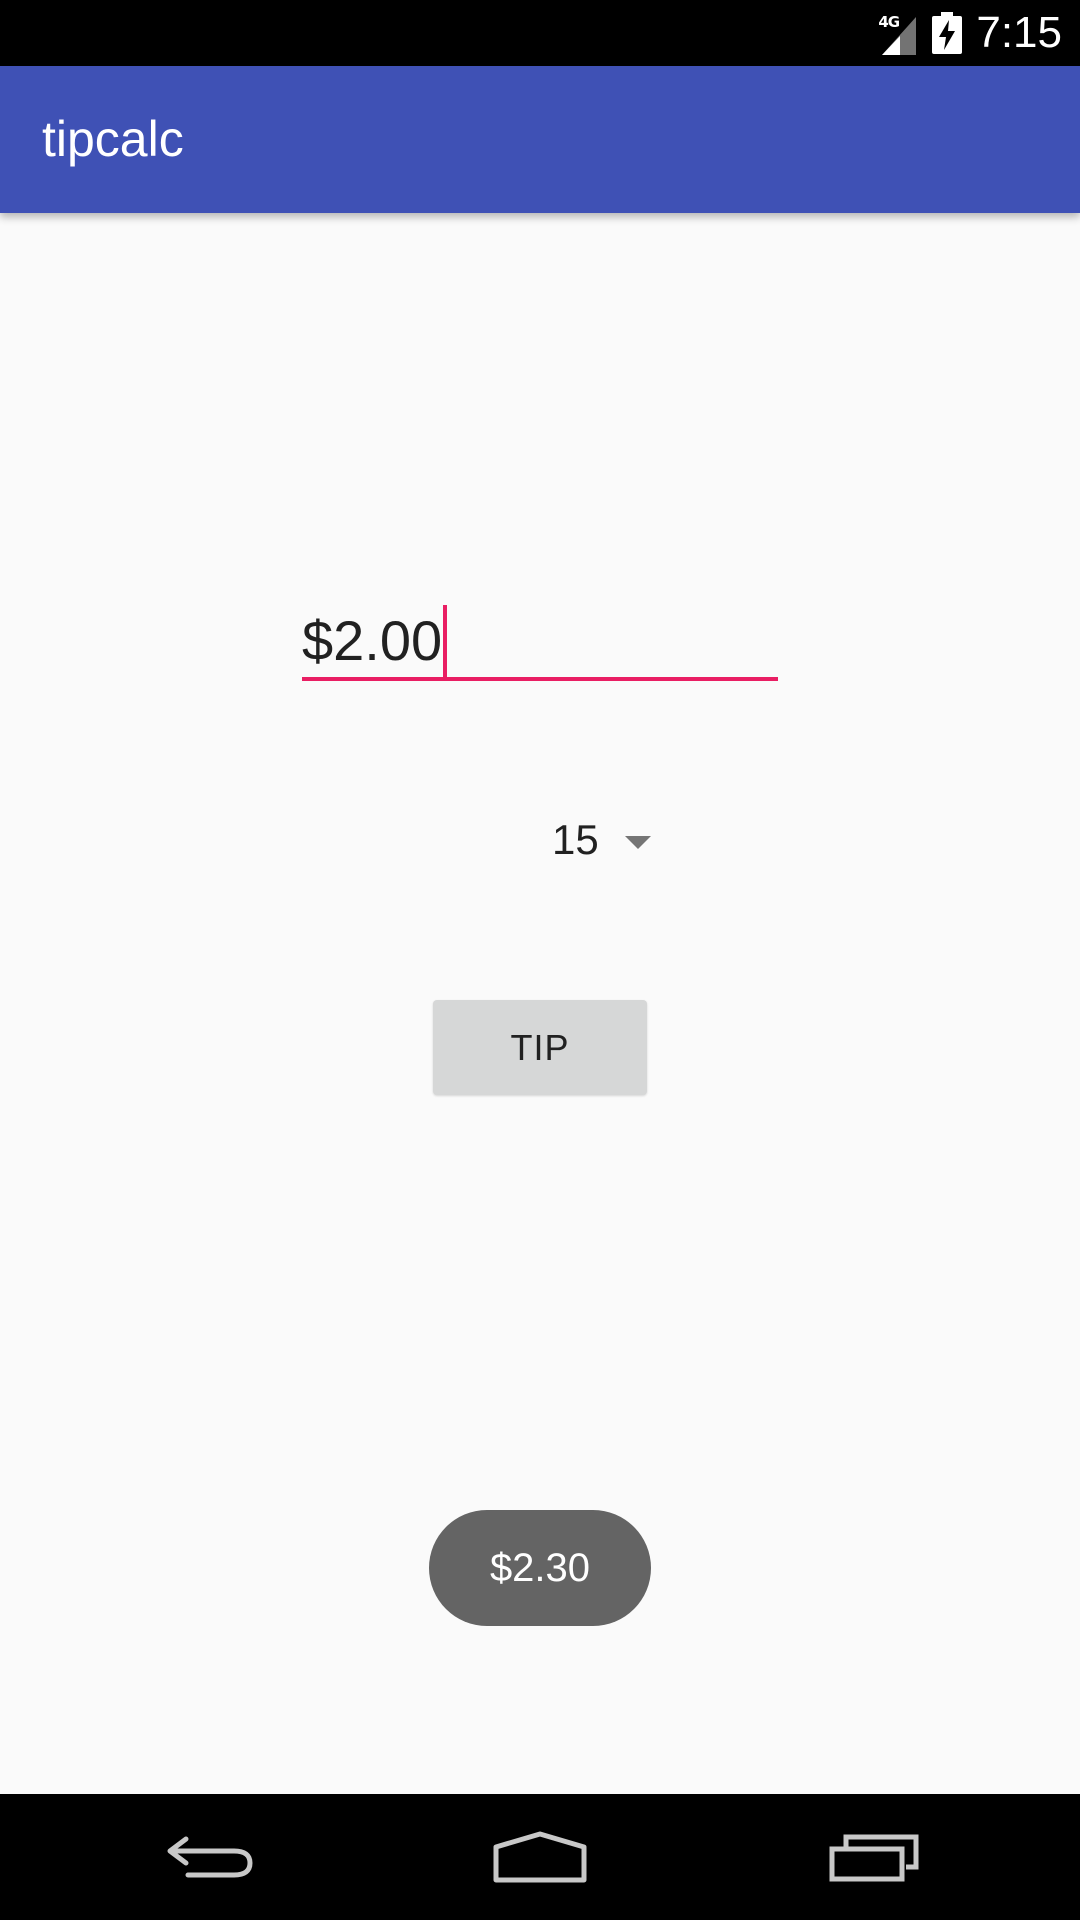 This screenshot has height=1920, width=1080. I want to click on navigation-bar, so click(540, 1857).